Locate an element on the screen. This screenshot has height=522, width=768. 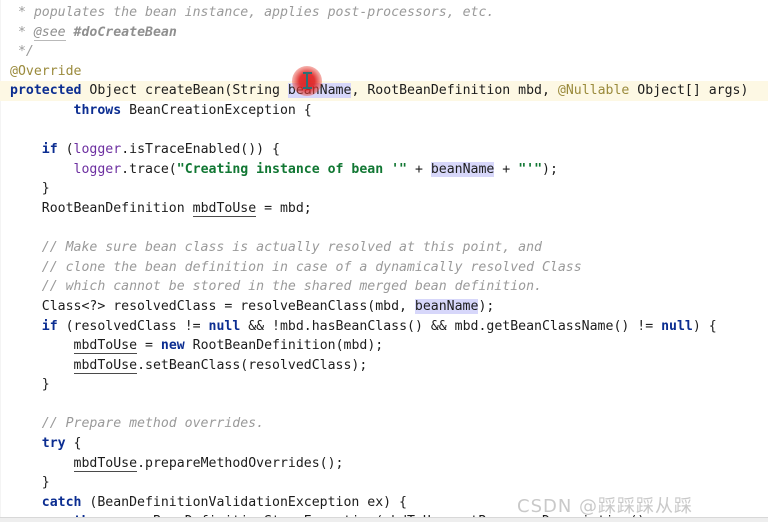
code-line: mbdToUse = new RootBeanDefinition(mbd); is located at coordinates (384, 346).